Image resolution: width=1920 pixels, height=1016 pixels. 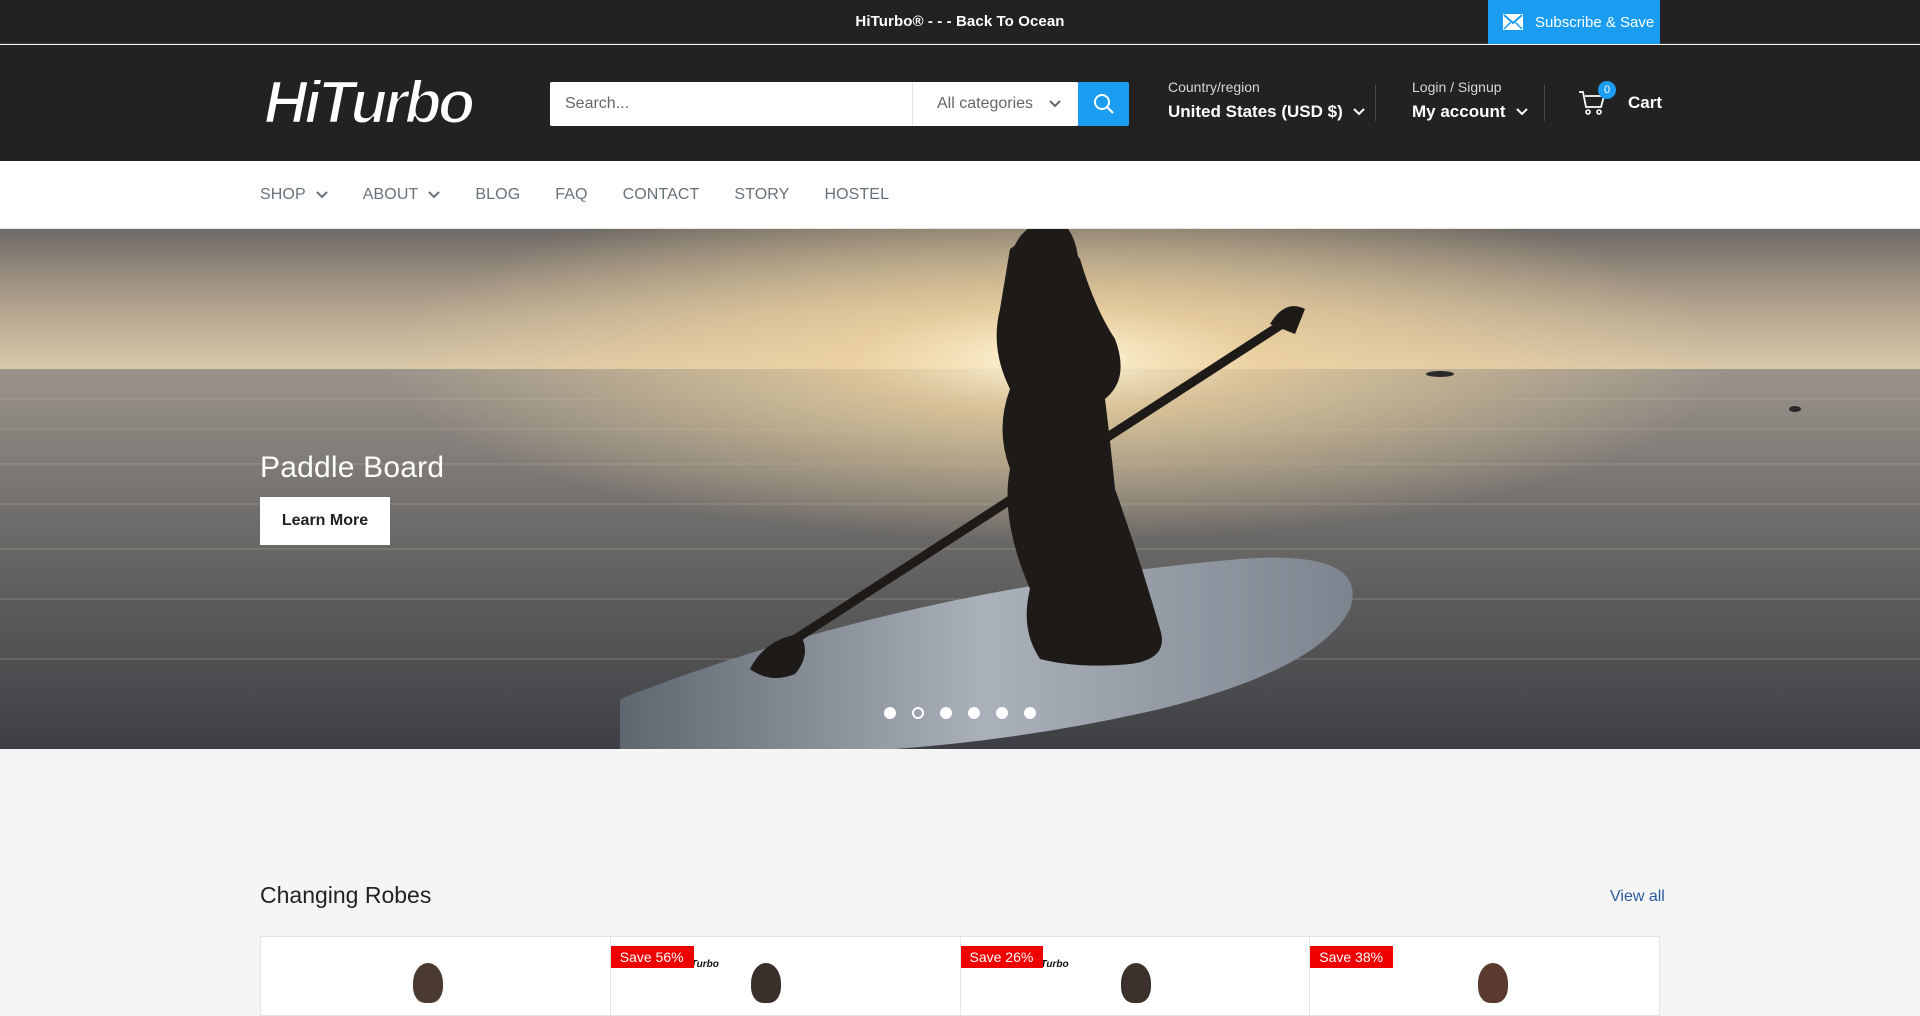 I want to click on main-nav: SHOP ABOUT BLOG FAQ CONTACT STORY HOSTEL, so click(x=960, y=195).